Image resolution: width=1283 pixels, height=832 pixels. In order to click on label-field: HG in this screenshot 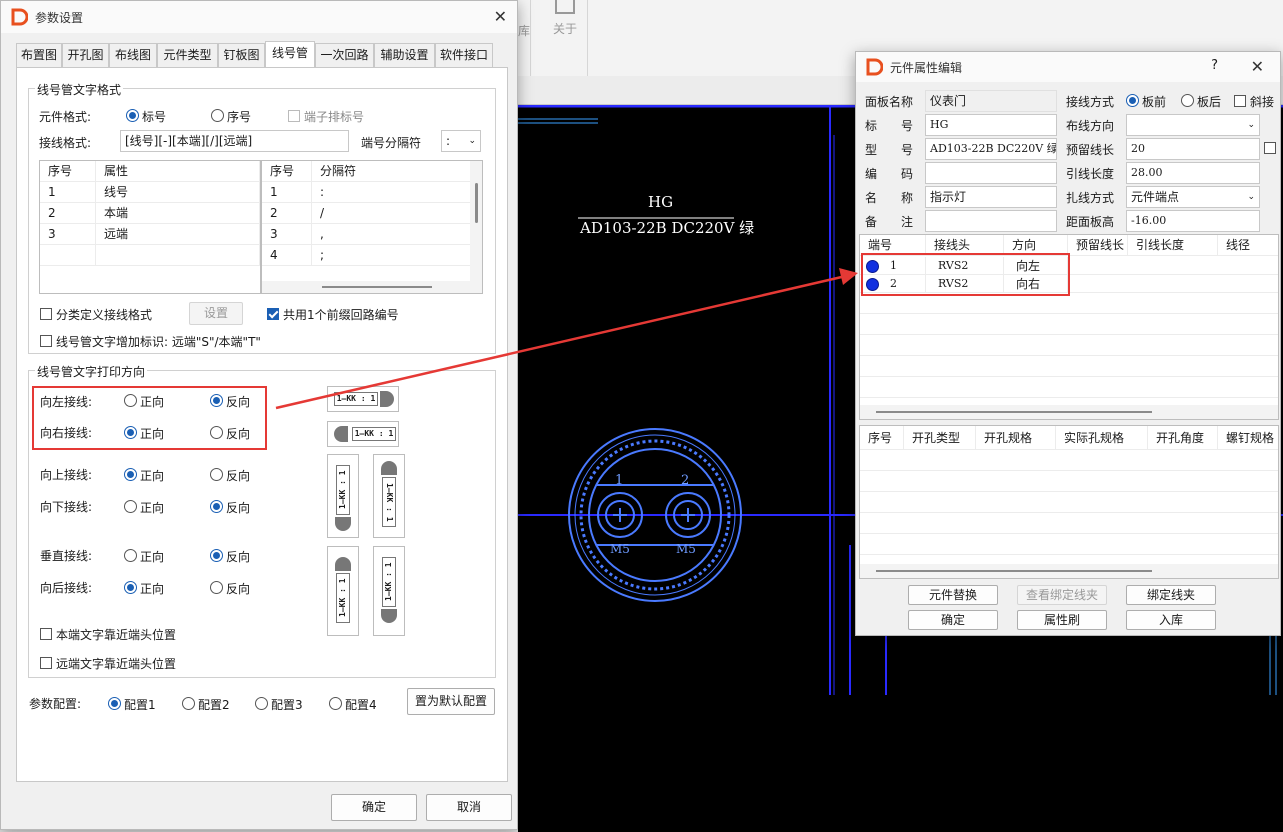, I will do `click(991, 125)`.